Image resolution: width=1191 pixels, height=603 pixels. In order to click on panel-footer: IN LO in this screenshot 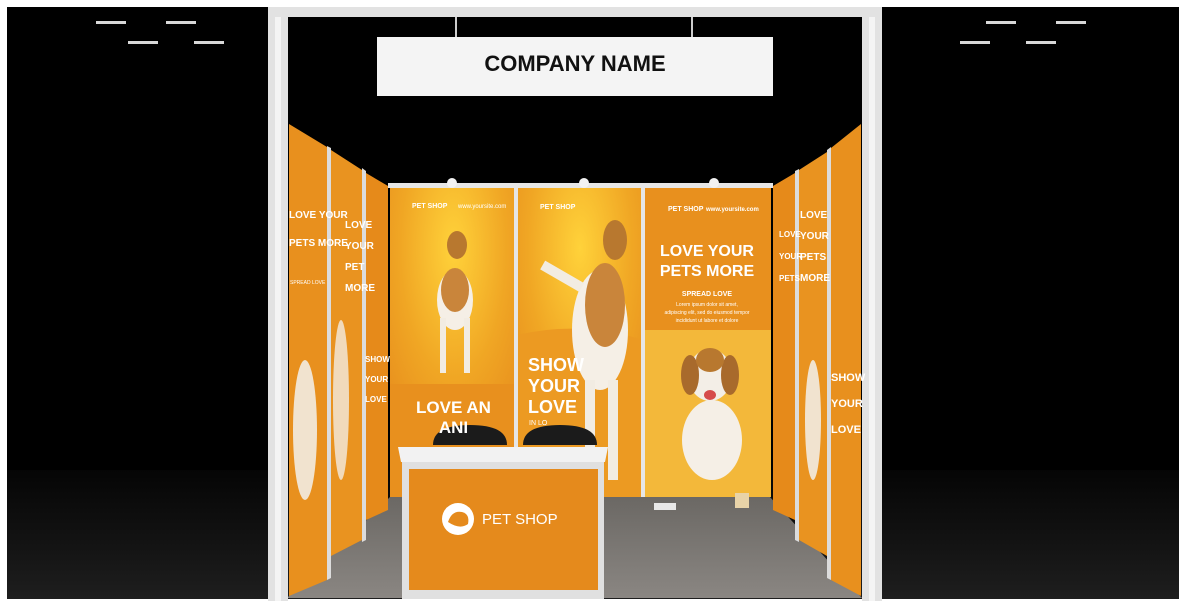, I will do `click(538, 423)`.